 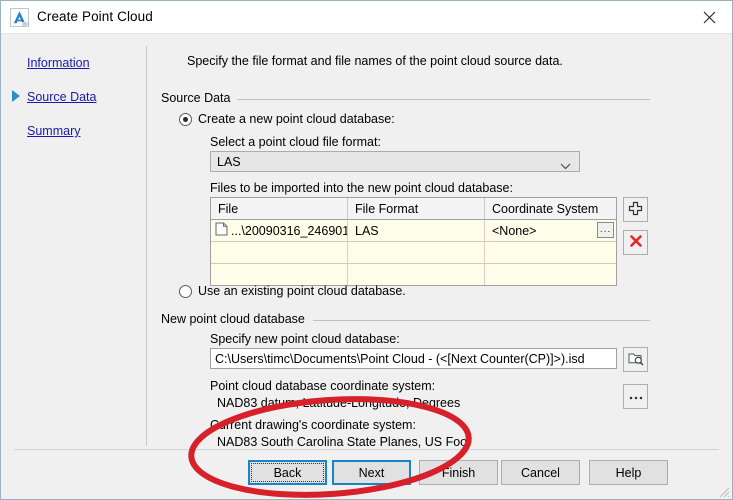 I want to click on sidebar-item-source-data: Source Data, so click(x=61, y=97).